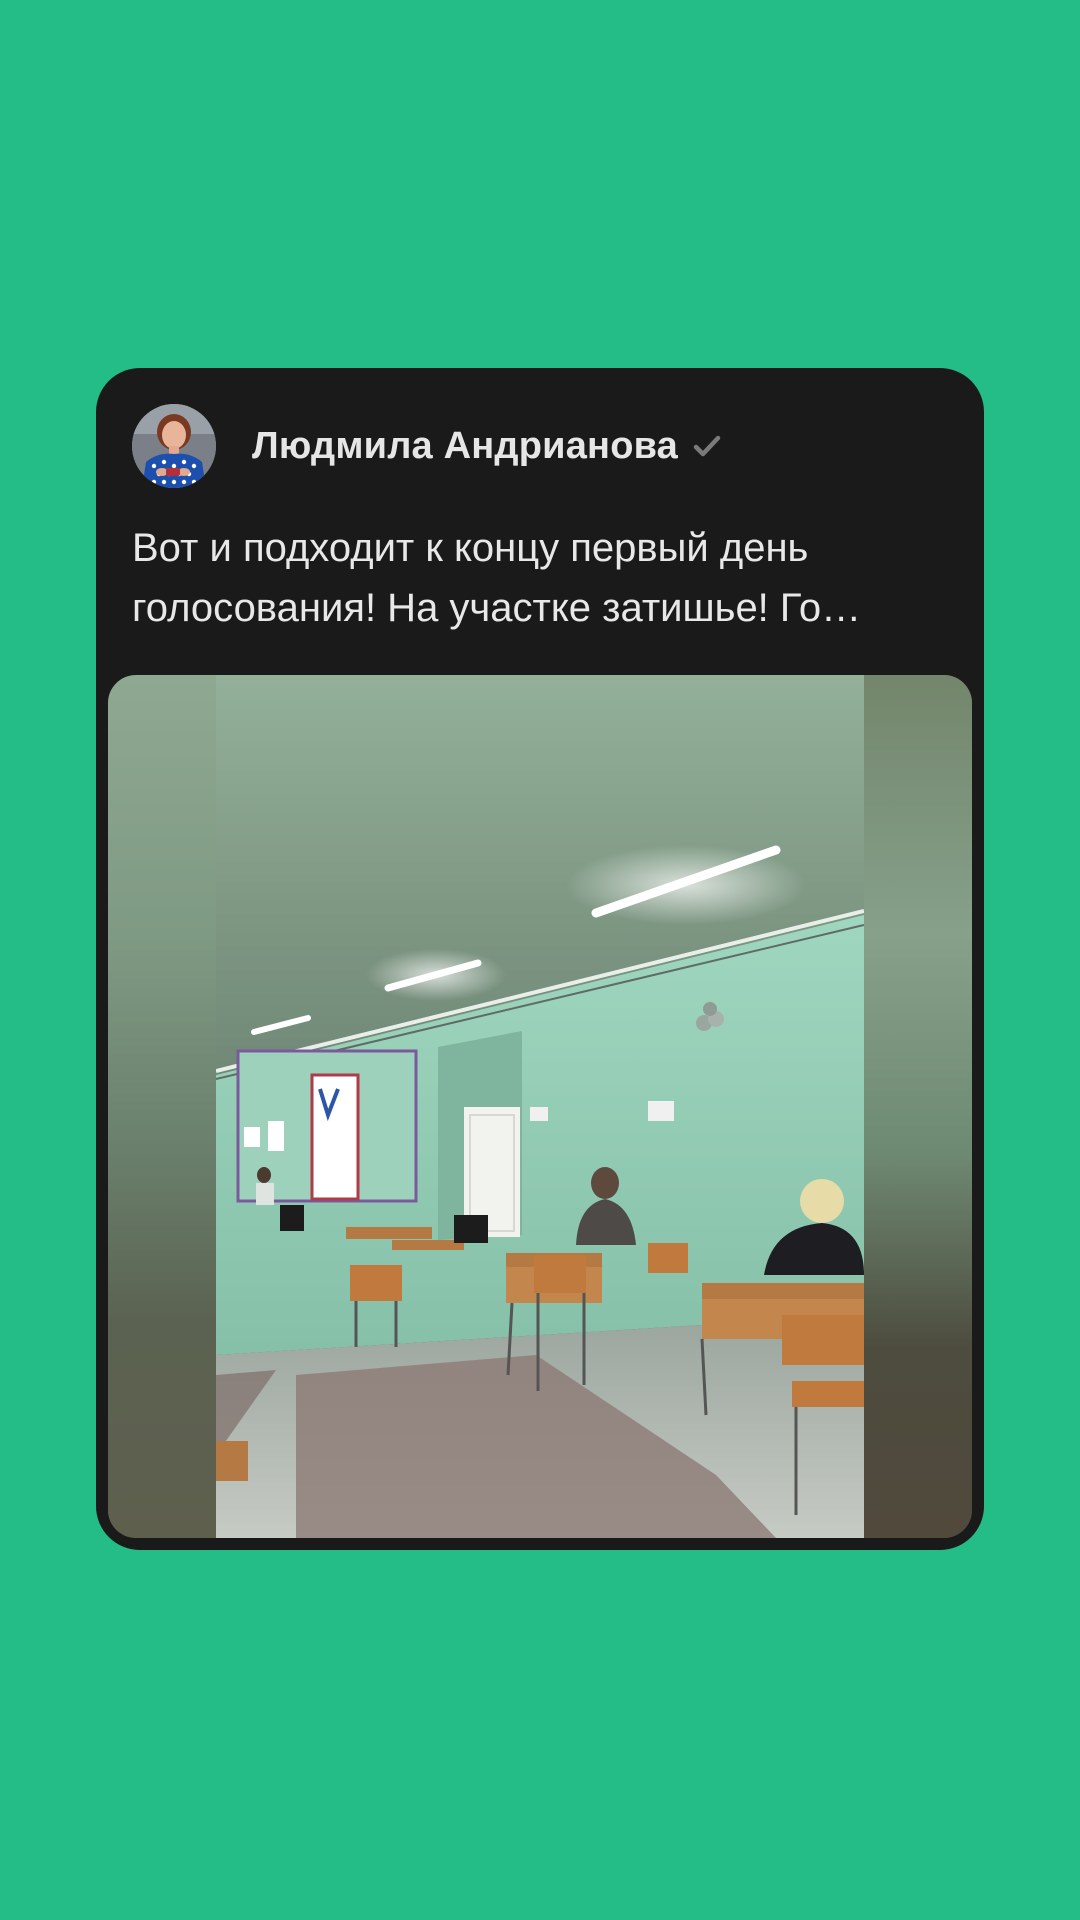 Image resolution: width=1080 pixels, height=1920 pixels. Describe the element at coordinates (918, 1106) in the screenshot. I see `media-blur-right` at that location.